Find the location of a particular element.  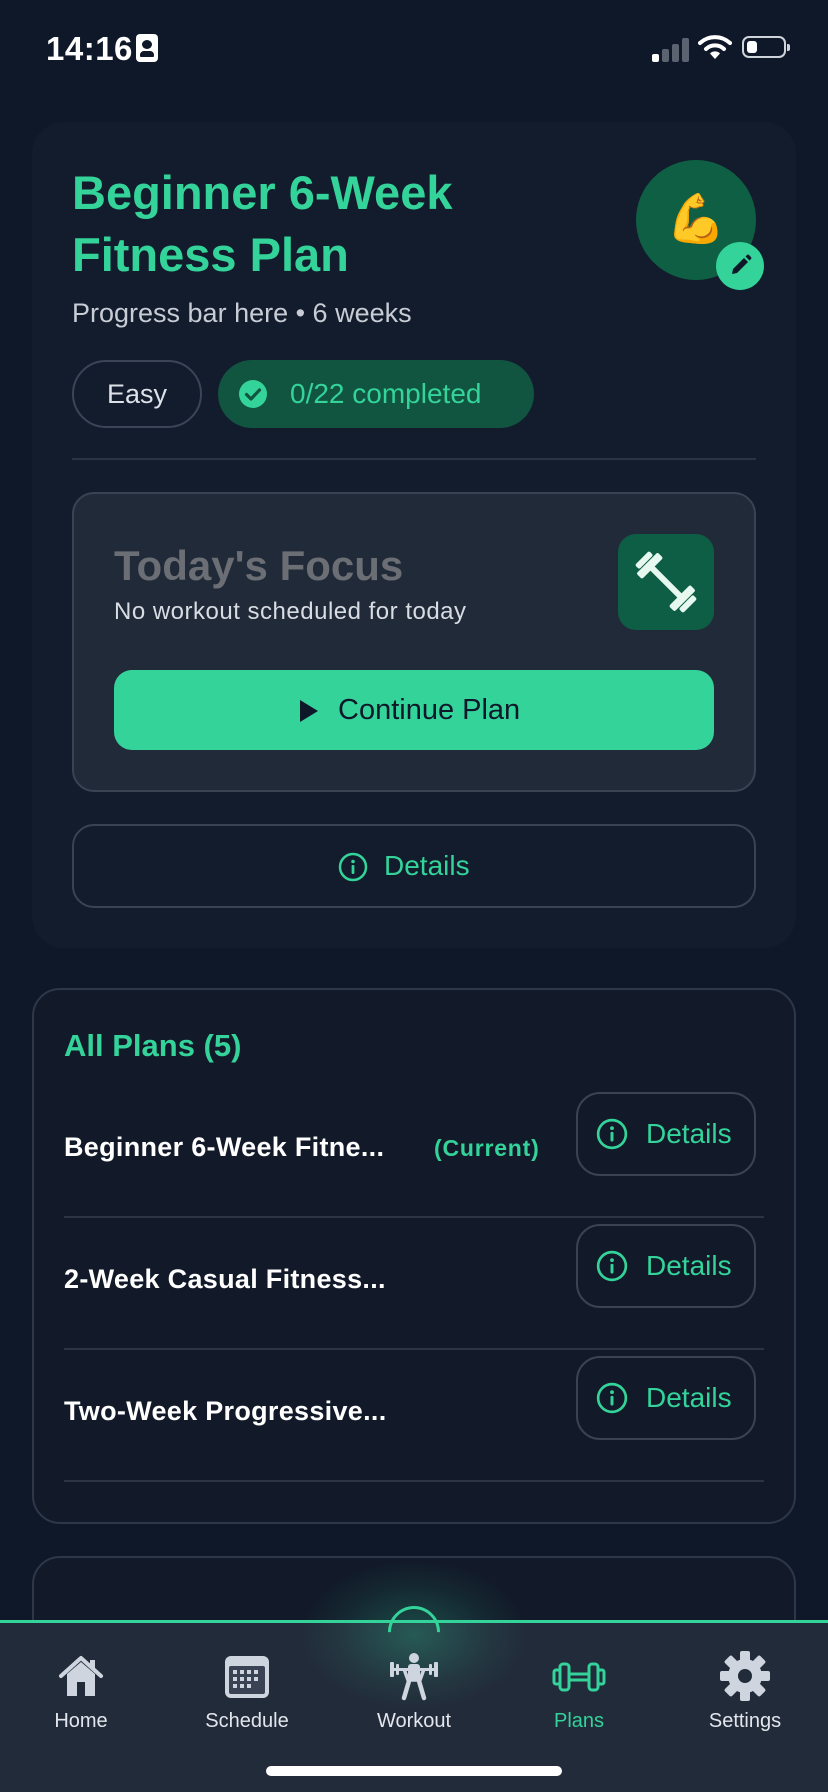

difficulty-badge: Easy is located at coordinates (137, 394).